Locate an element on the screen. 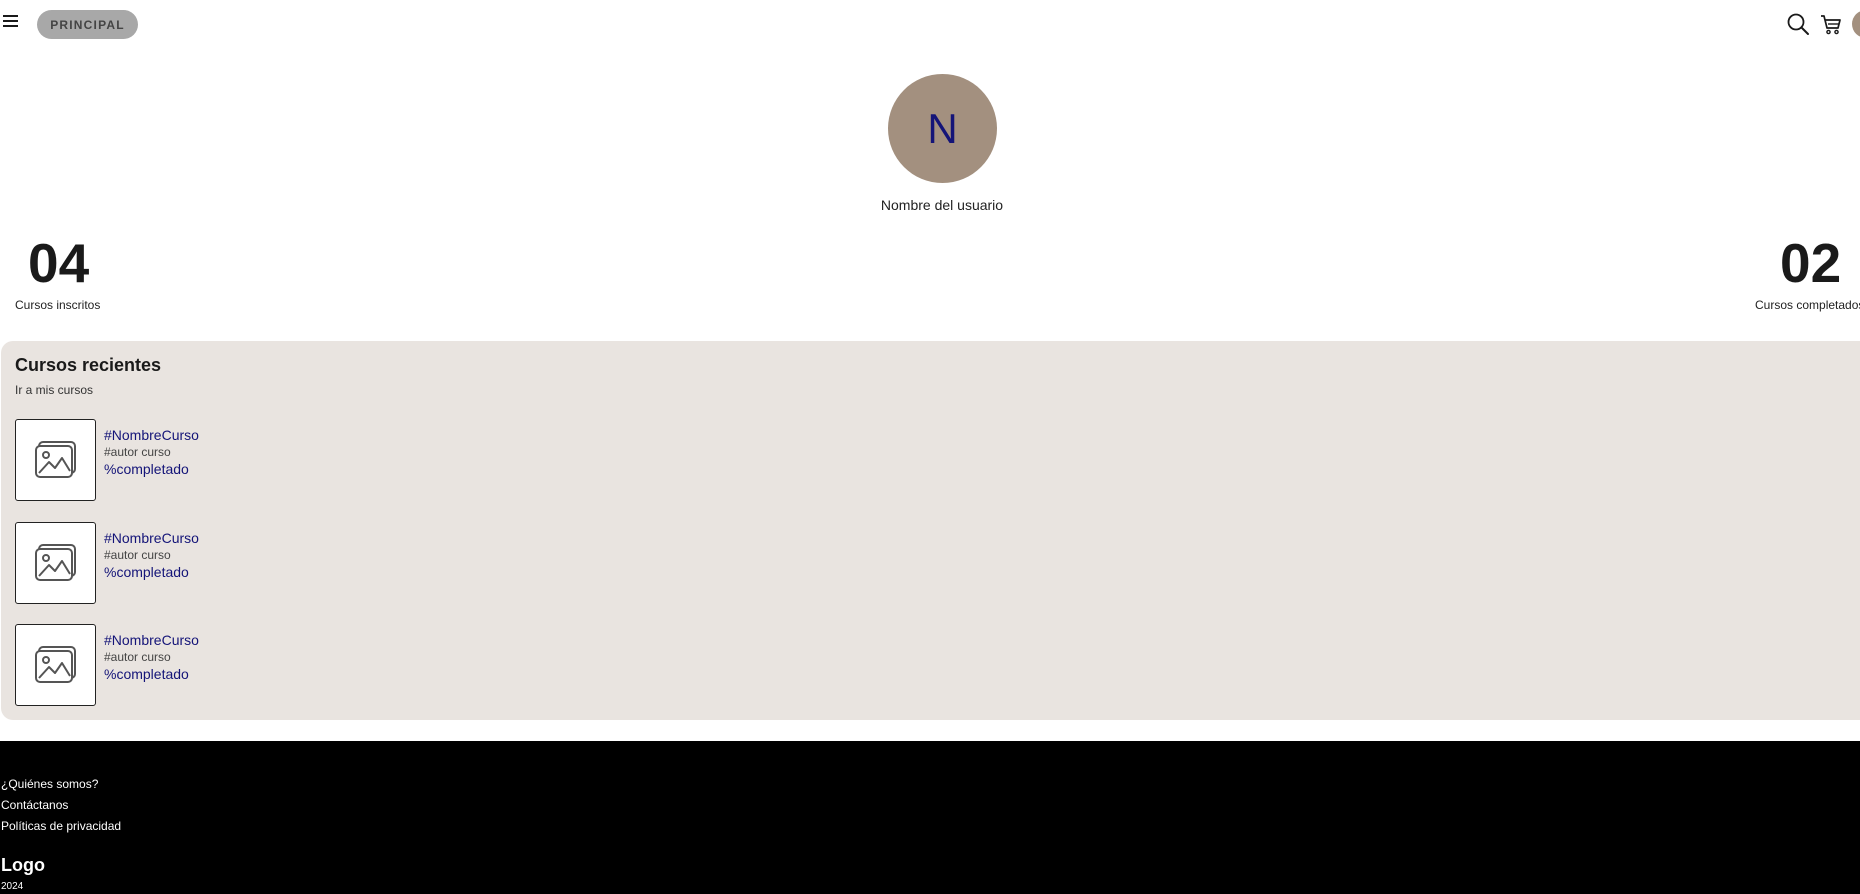  completed-count: 02 is located at coordinates (1811, 263).